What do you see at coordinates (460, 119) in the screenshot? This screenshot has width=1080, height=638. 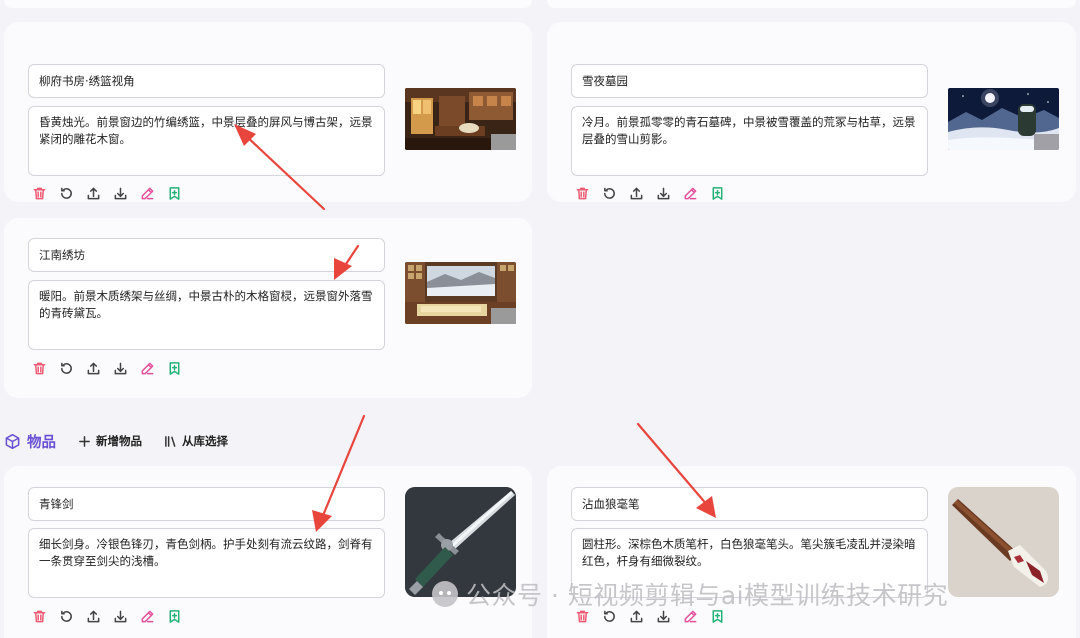 I see `study-room-thumbnail` at bounding box center [460, 119].